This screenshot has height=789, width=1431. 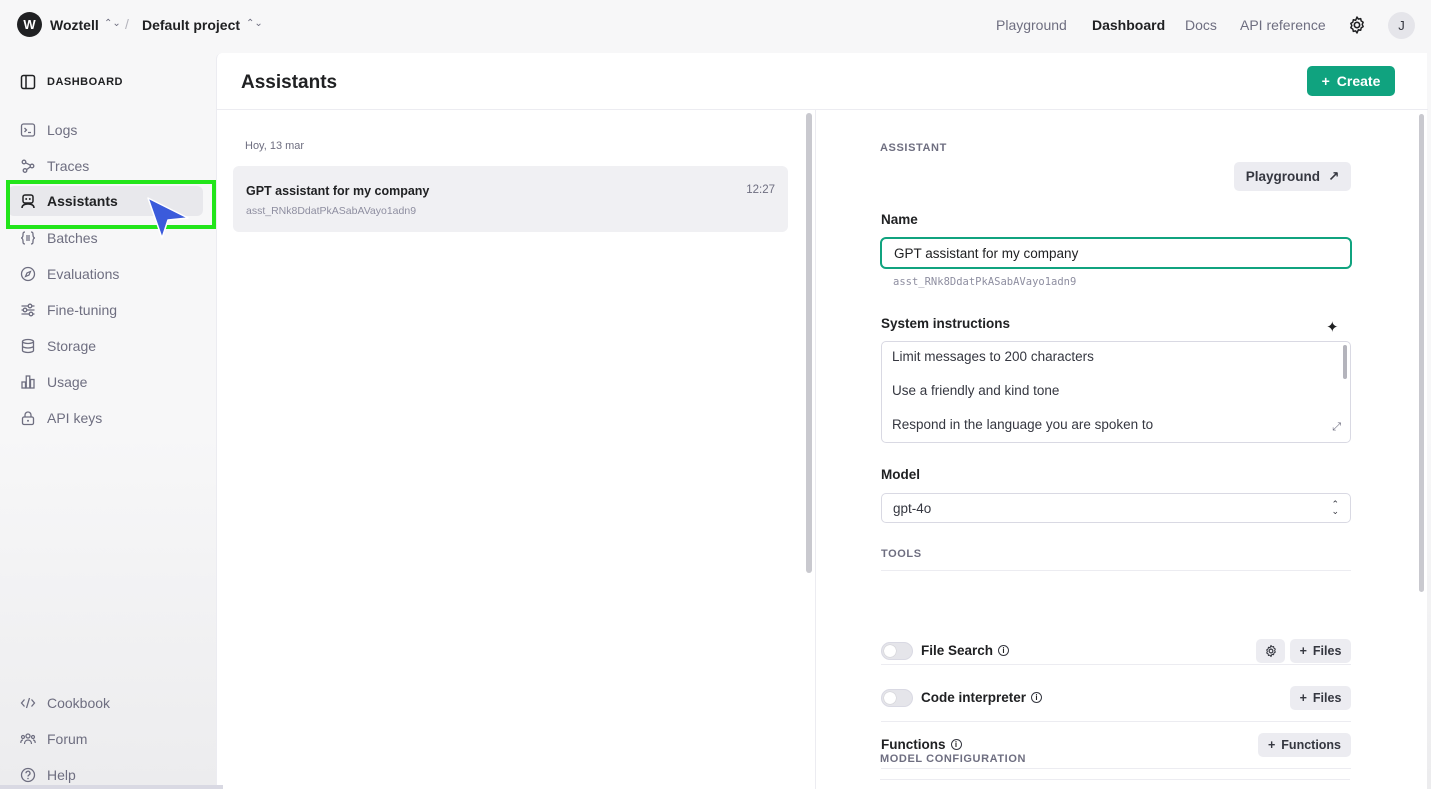 What do you see at coordinates (82, 201) in the screenshot?
I see `sidebar-item-label: Assistants` at bounding box center [82, 201].